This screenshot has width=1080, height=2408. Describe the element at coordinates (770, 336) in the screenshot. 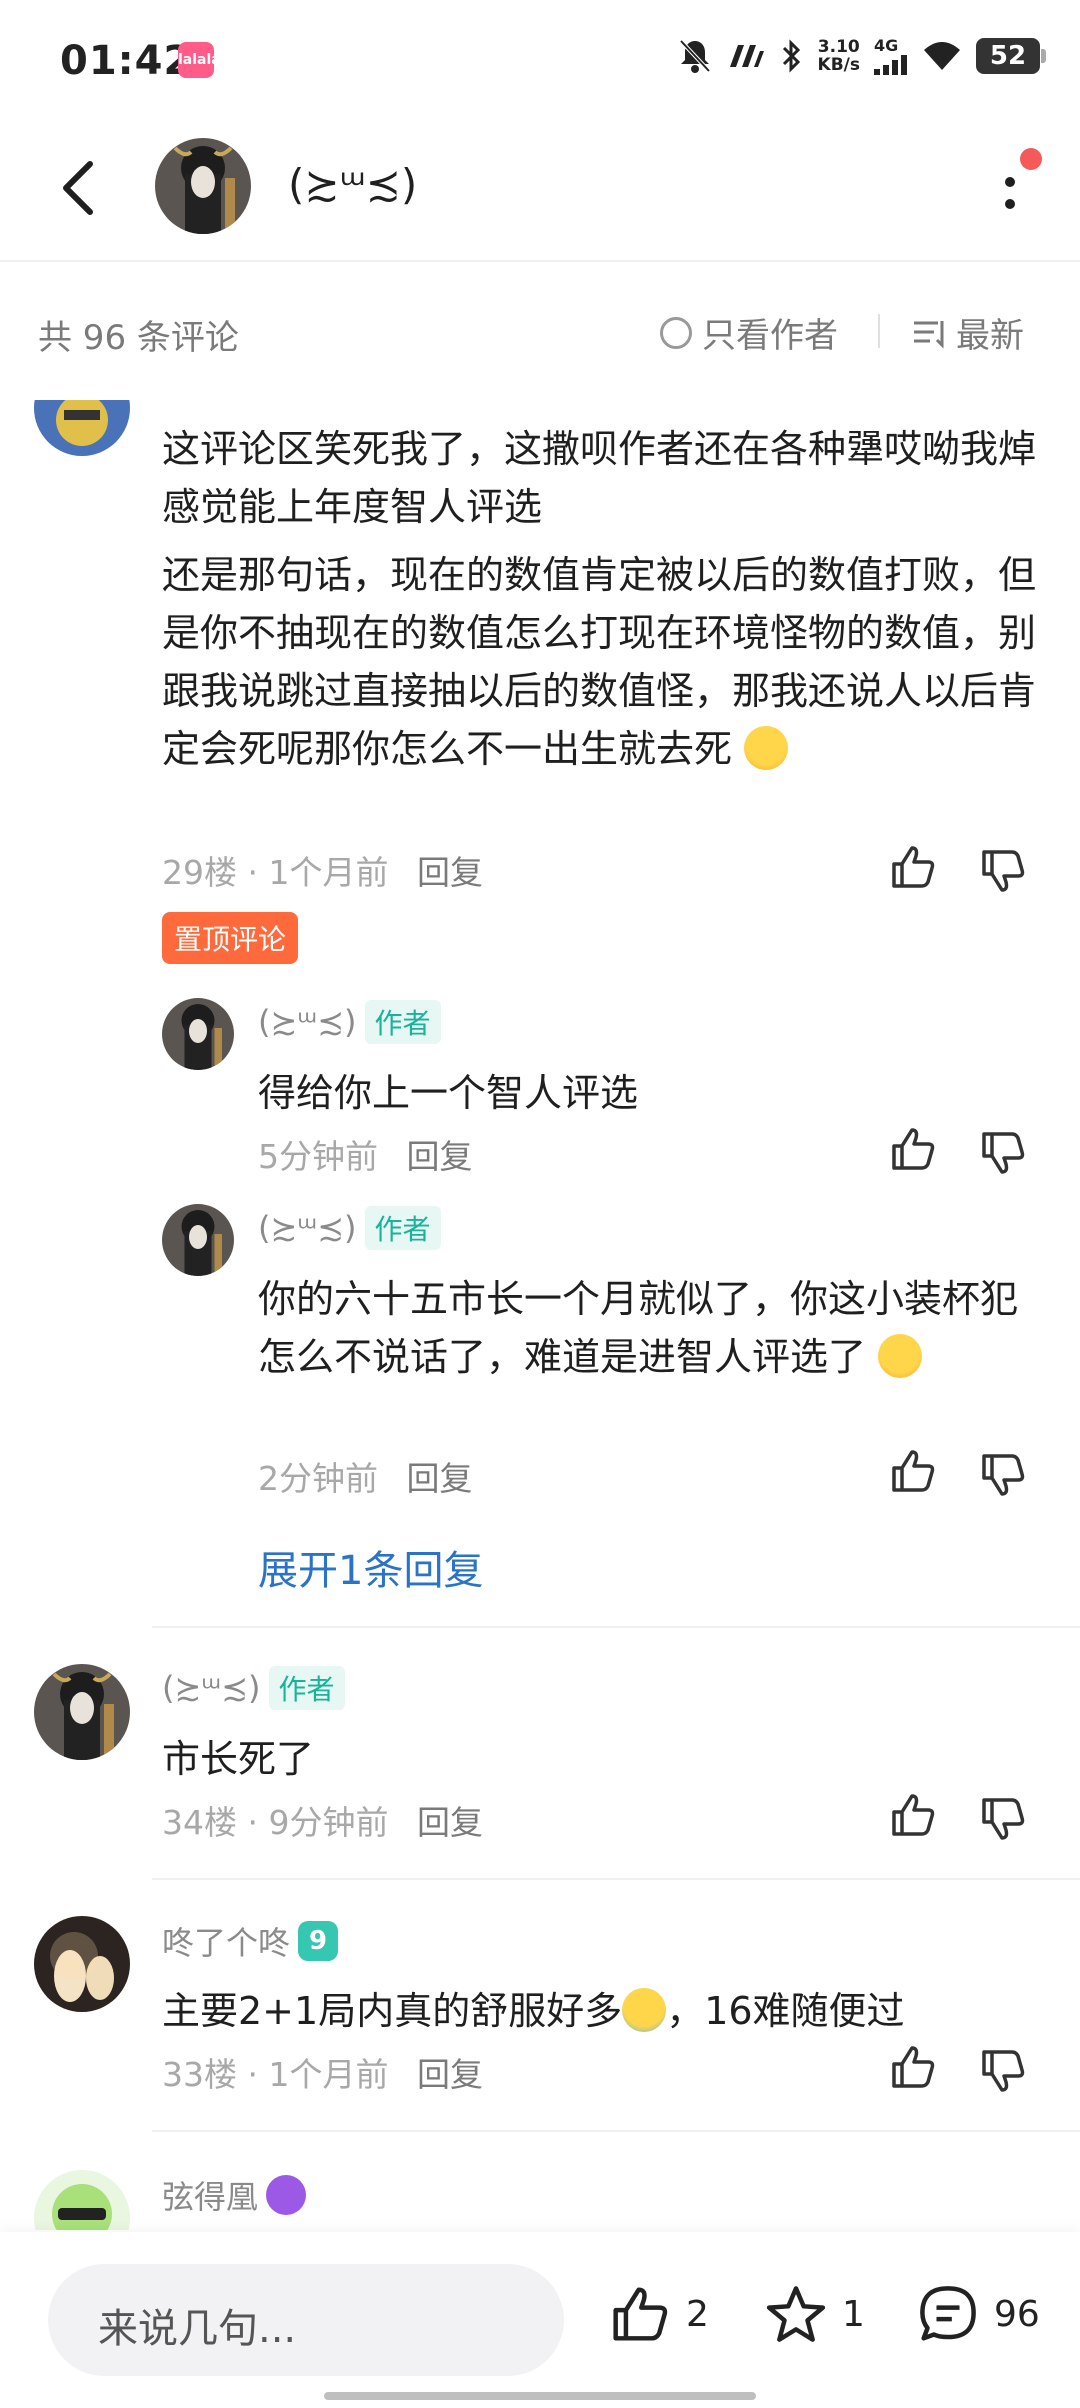

I see `only-author-label: 只看作者` at that location.